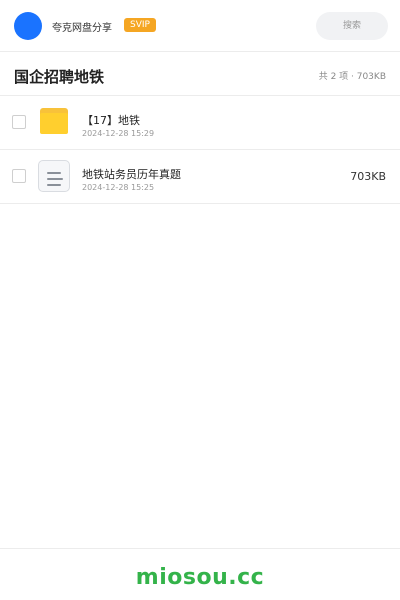 This screenshot has width=400, height=600. What do you see at coordinates (131, 174) in the screenshot?
I see `file-name: 地铁站务员历年真题` at bounding box center [131, 174].